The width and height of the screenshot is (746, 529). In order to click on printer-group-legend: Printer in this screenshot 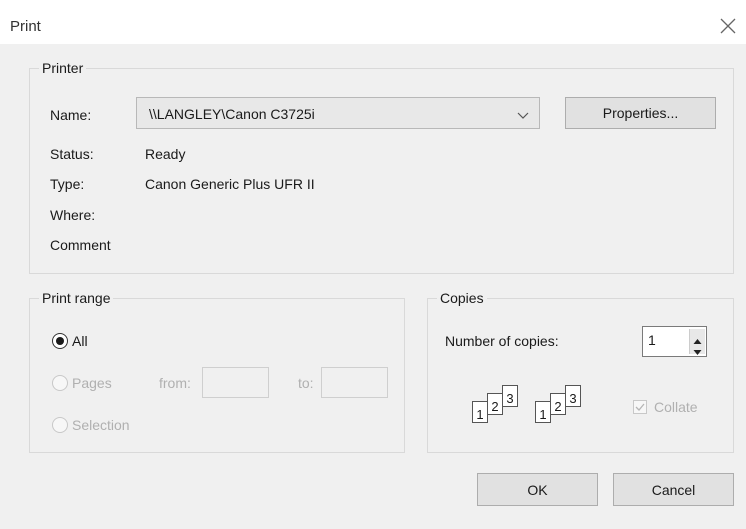, I will do `click(63, 68)`.